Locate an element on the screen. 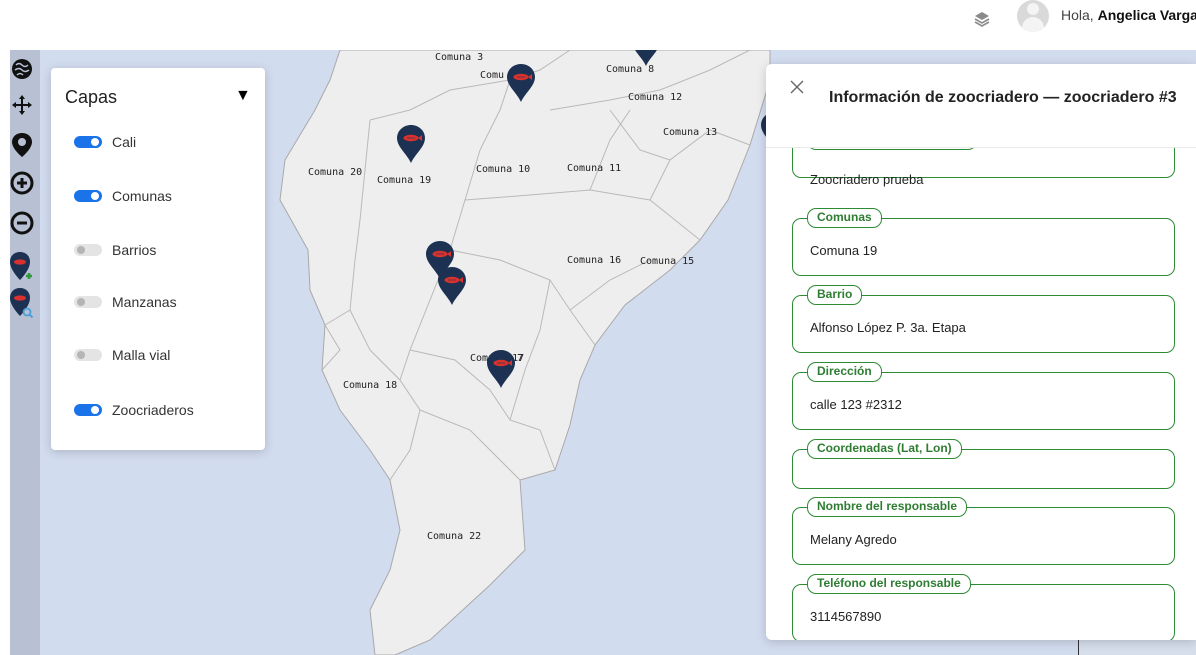  search-zoocriadero-icon is located at coordinates (22, 304).